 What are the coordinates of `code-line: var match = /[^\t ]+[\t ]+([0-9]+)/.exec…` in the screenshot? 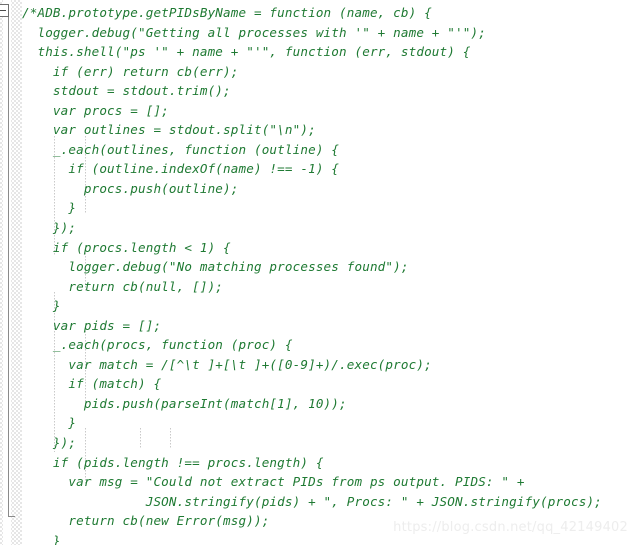 It's located at (312, 365).